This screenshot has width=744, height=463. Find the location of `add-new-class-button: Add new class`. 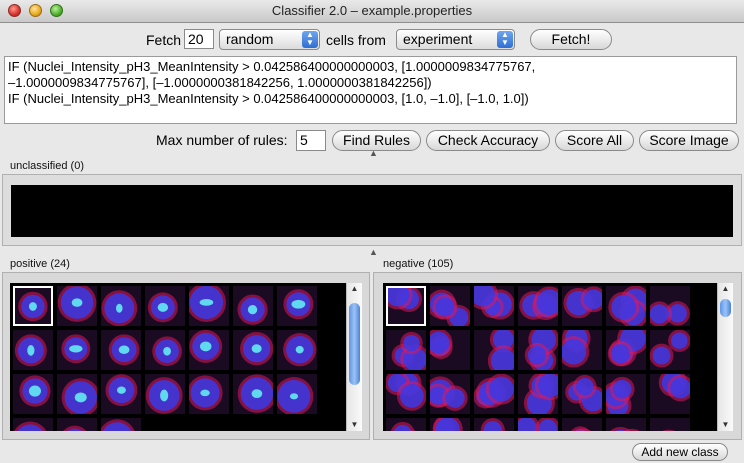

add-new-class-button: Add new class is located at coordinates (680, 452).